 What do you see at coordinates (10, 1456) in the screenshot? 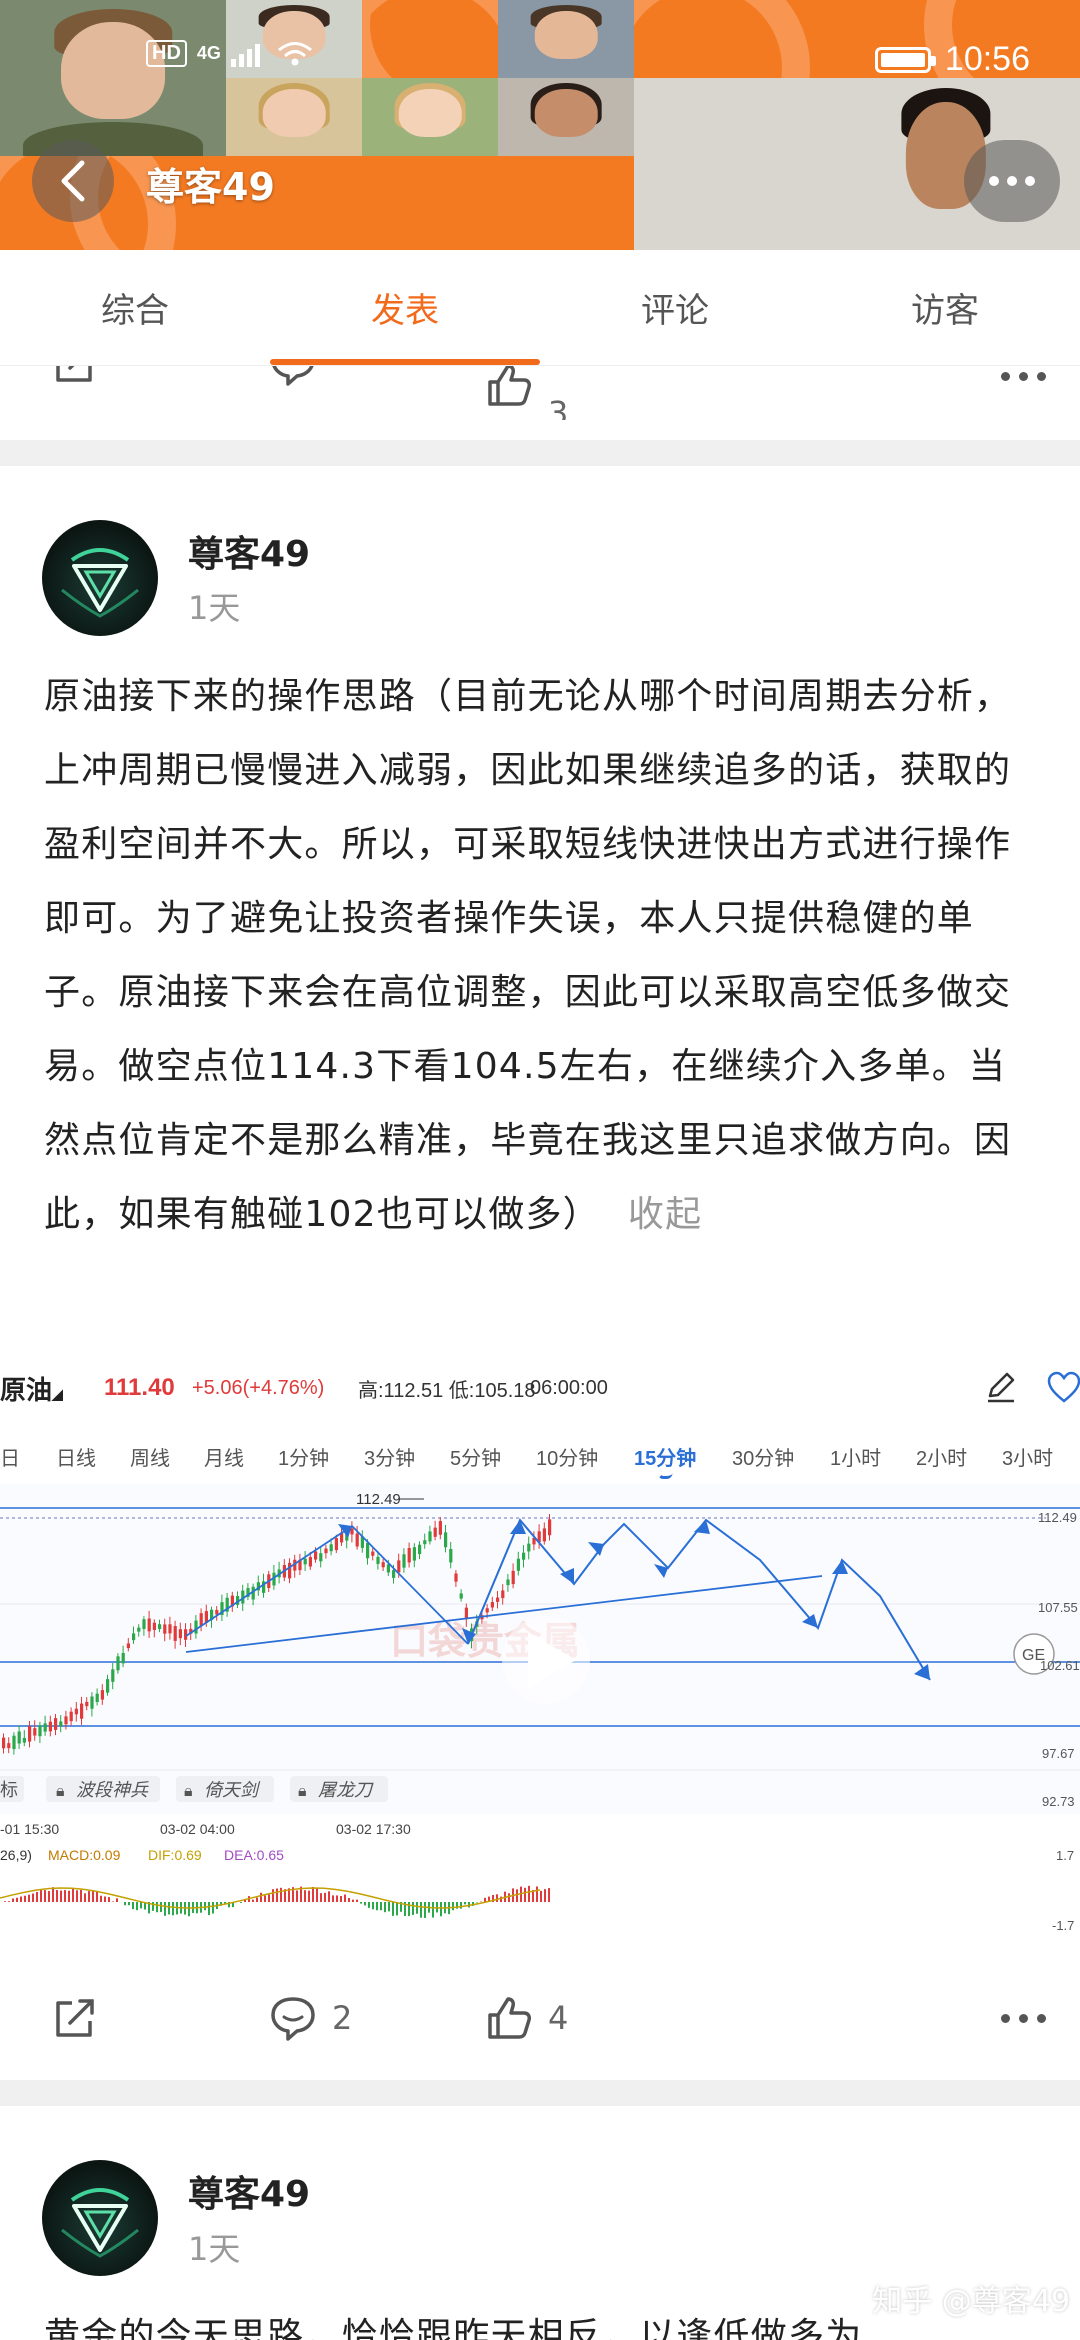
I see `period-tab: 日` at bounding box center [10, 1456].